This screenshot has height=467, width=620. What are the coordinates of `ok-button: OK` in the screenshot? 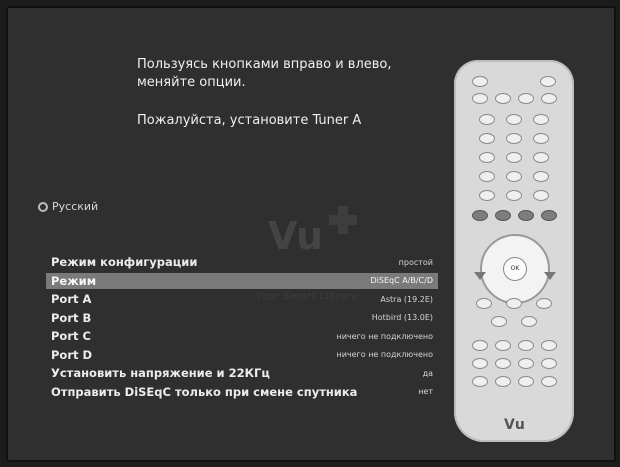 It's located at (515, 269).